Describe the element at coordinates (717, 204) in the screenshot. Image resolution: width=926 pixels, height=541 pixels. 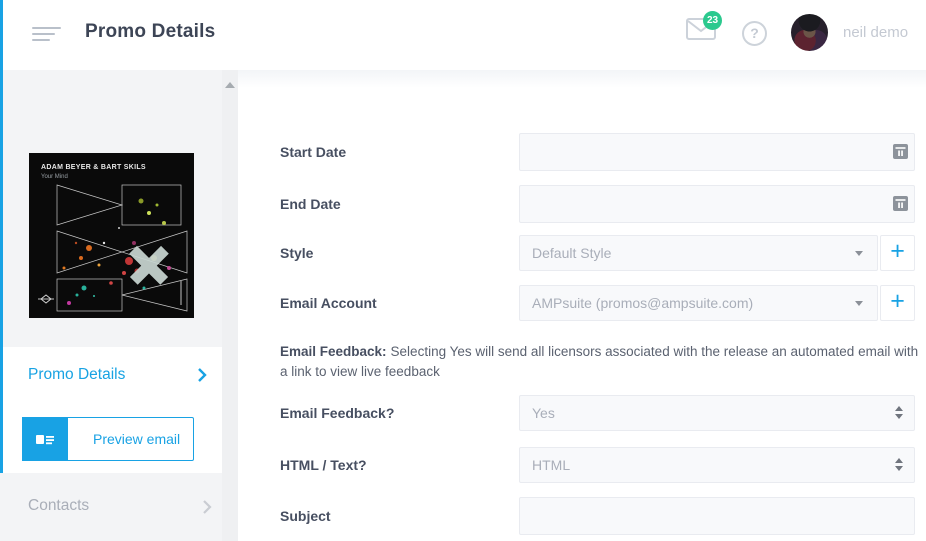
I see `end-date-input` at that location.